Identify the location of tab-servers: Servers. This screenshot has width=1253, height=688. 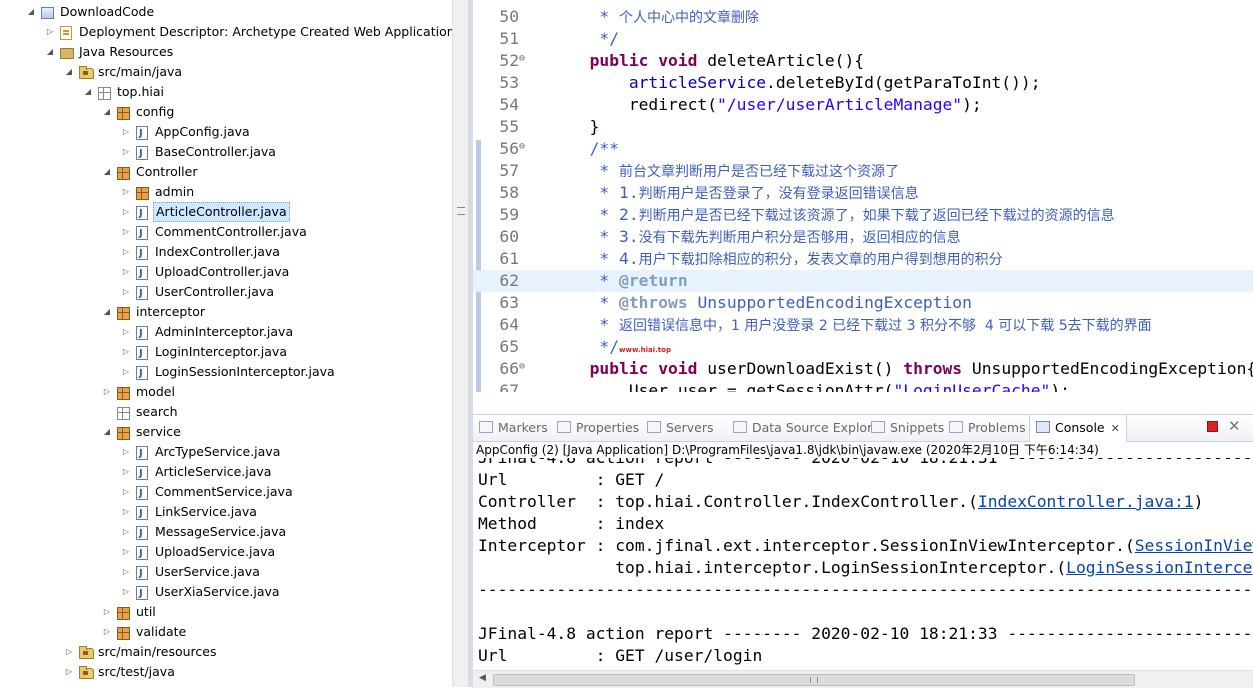
(680, 428).